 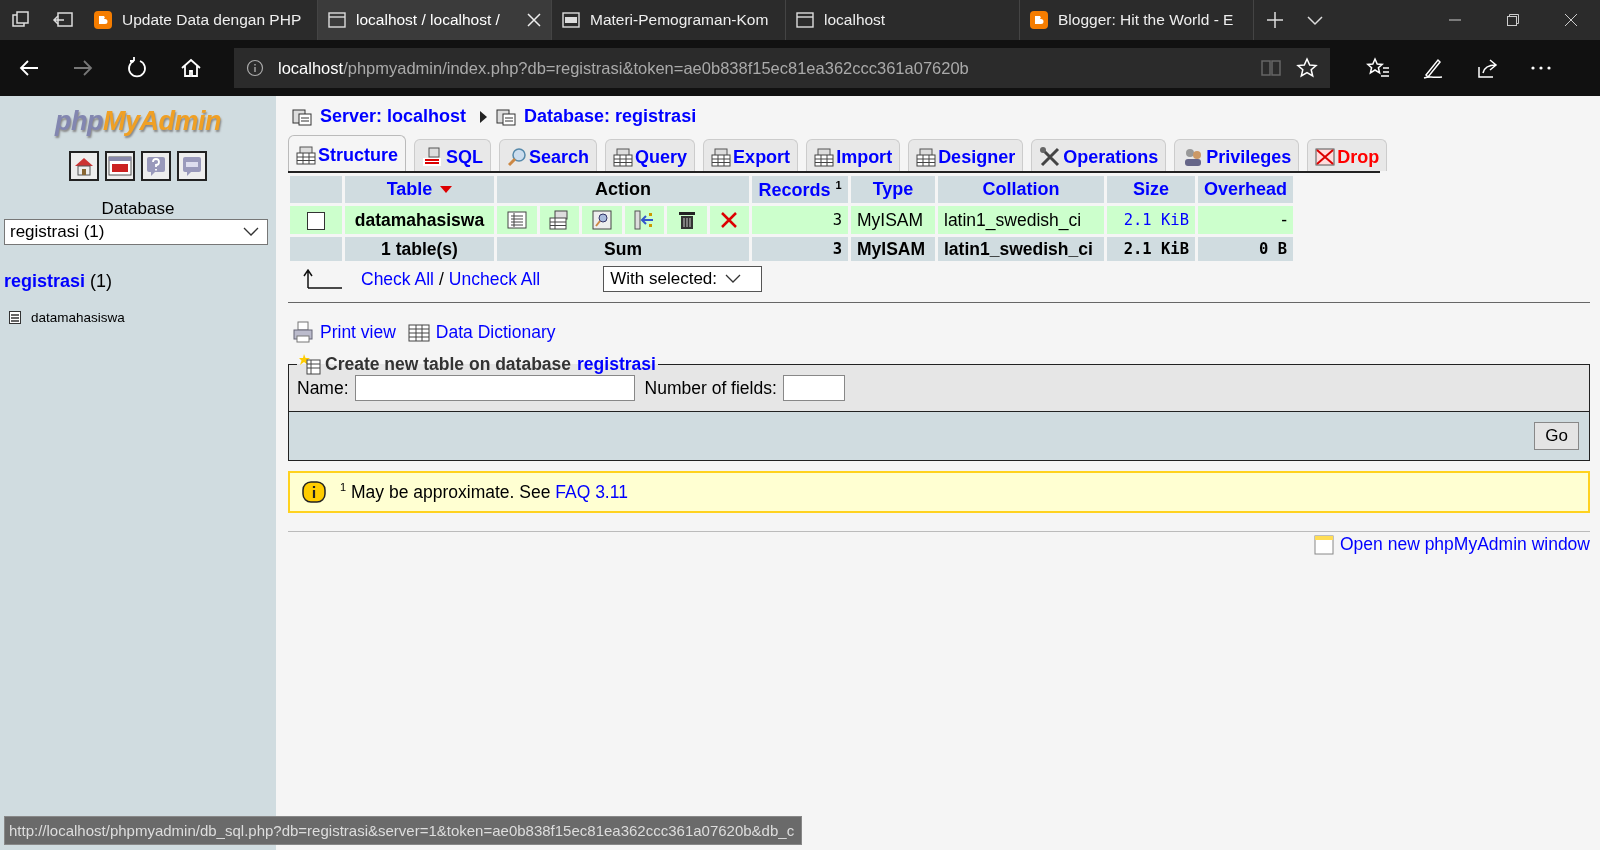 I want to click on close-icon, so click(x=1571, y=20).